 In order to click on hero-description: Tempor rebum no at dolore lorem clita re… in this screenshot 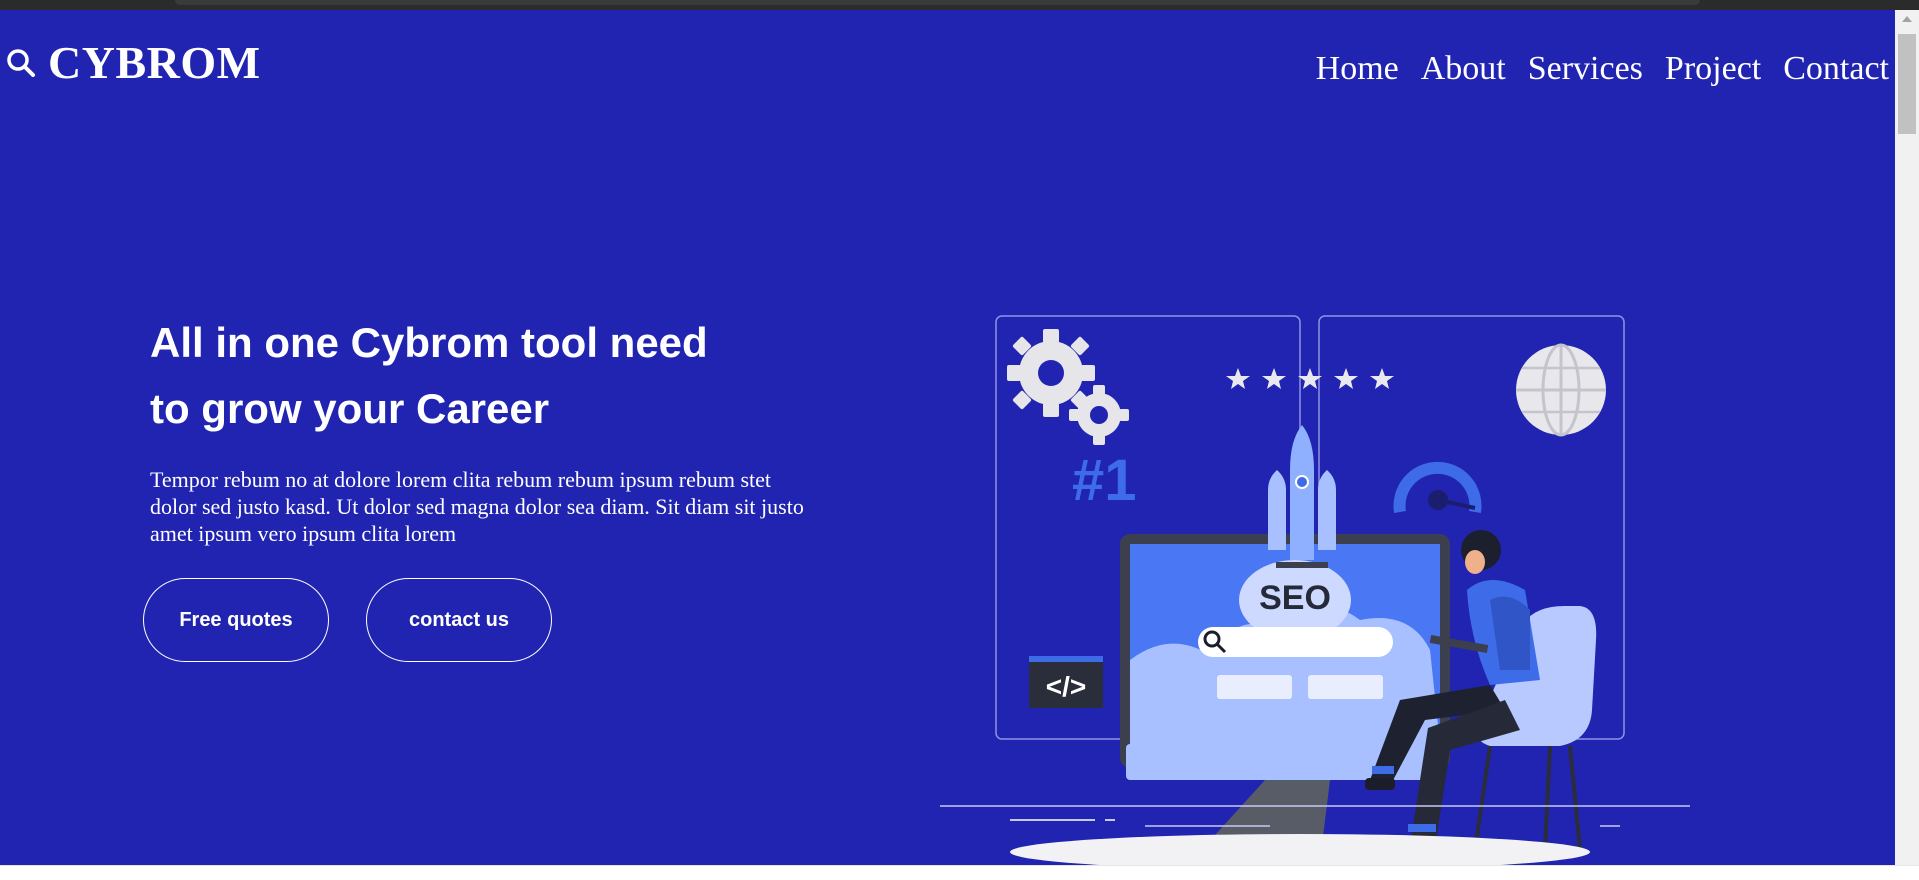, I will do `click(477, 506)`.